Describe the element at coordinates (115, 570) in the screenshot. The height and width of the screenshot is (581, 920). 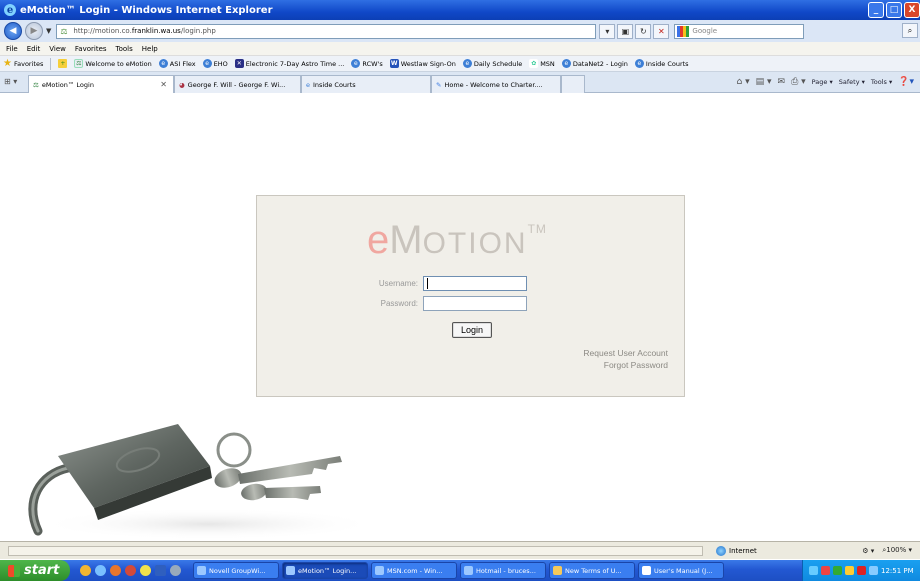
I see `firefox-icon` at that location.